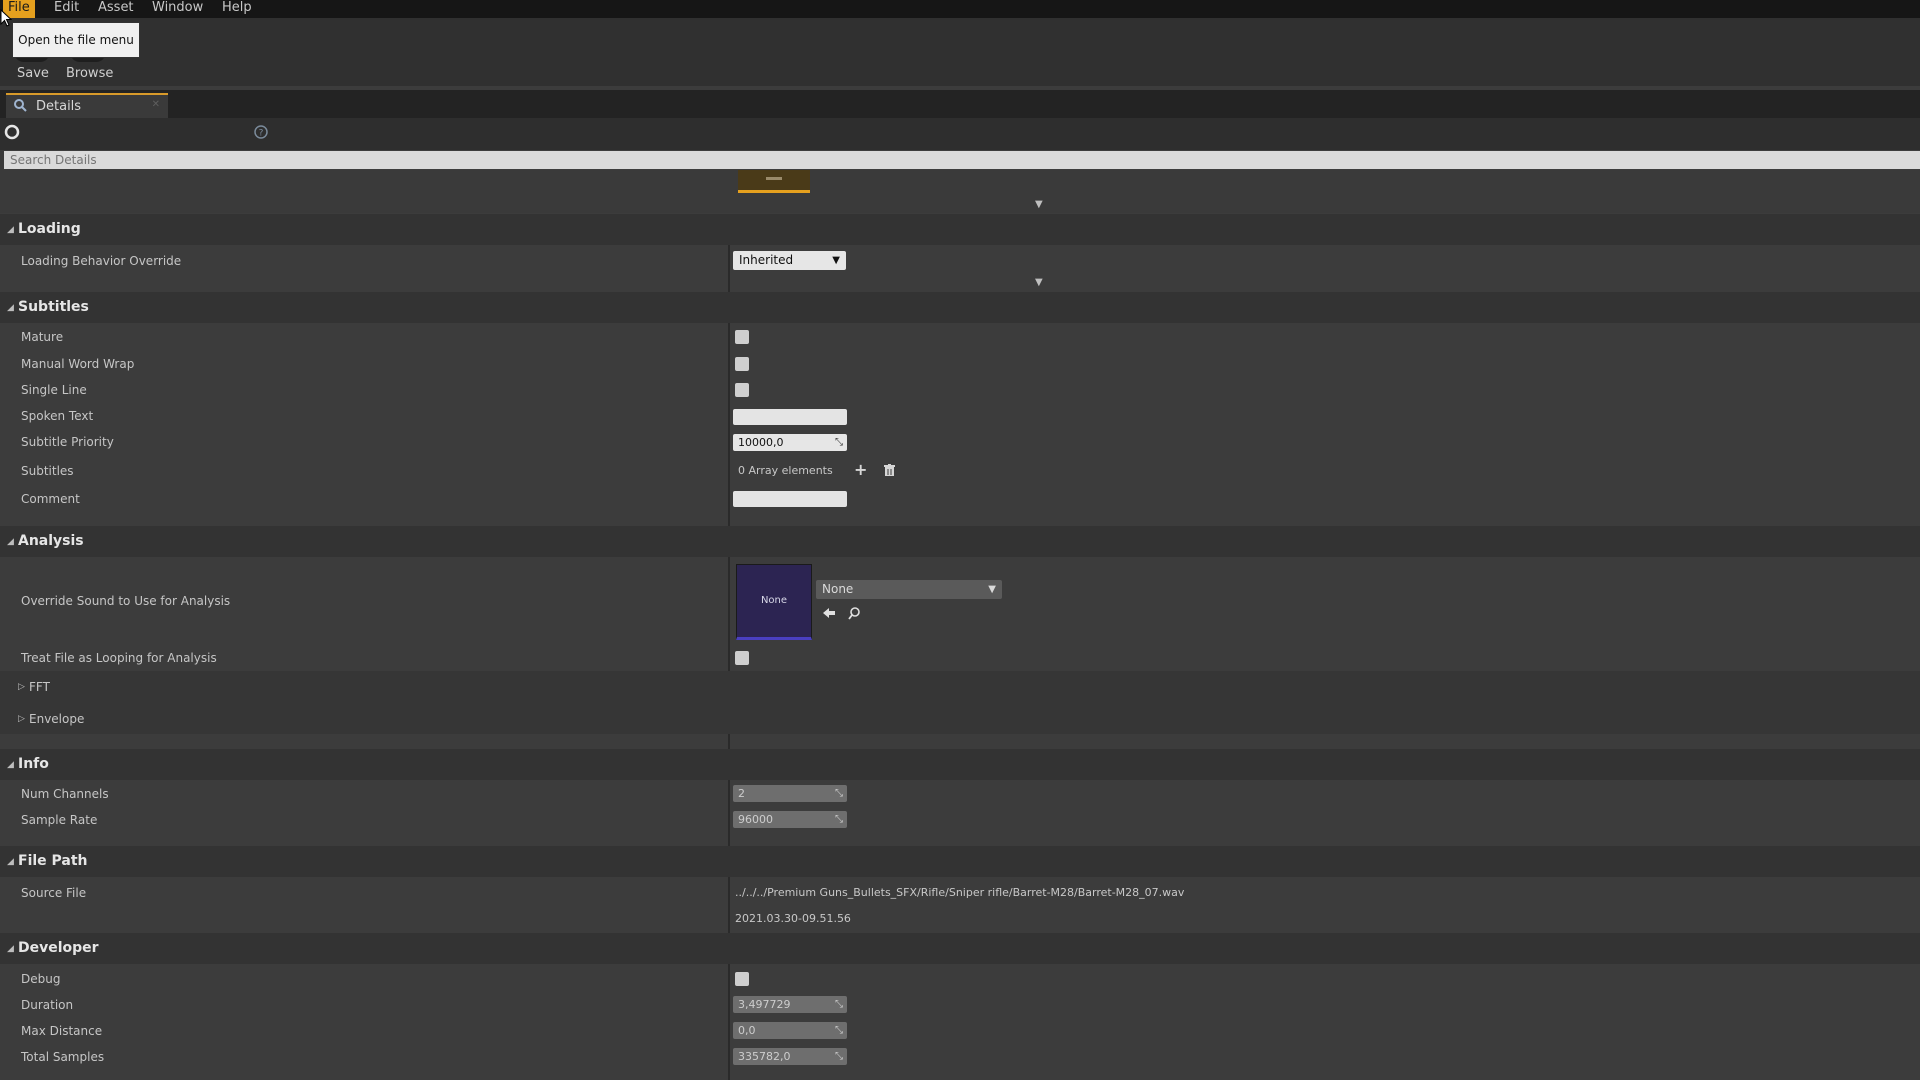 The height and width of the screenshot is (1080, 1920). What do you see at coordinates (960, 9) in the screenshot?
I see `menu-bar` at bounding box center [960, 9].